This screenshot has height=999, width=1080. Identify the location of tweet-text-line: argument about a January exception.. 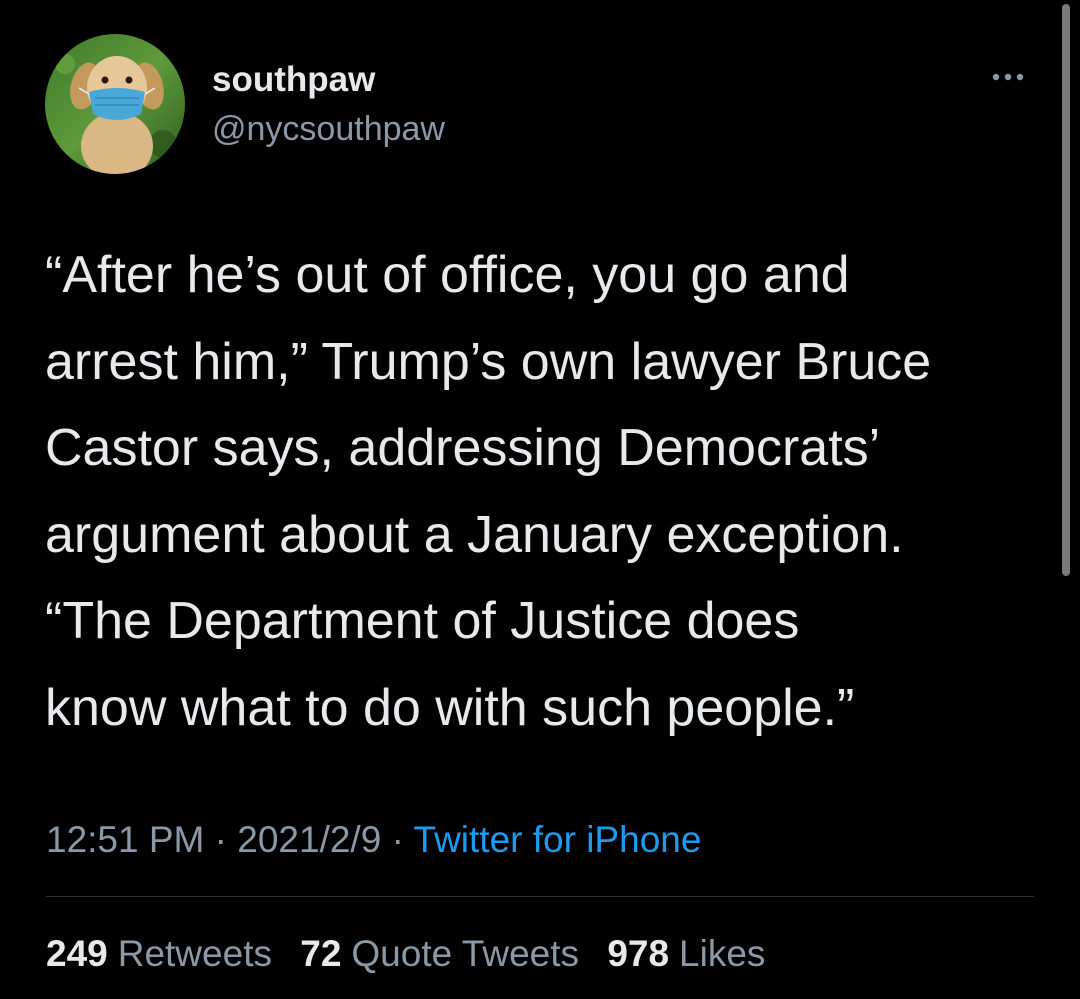
(474, 534).